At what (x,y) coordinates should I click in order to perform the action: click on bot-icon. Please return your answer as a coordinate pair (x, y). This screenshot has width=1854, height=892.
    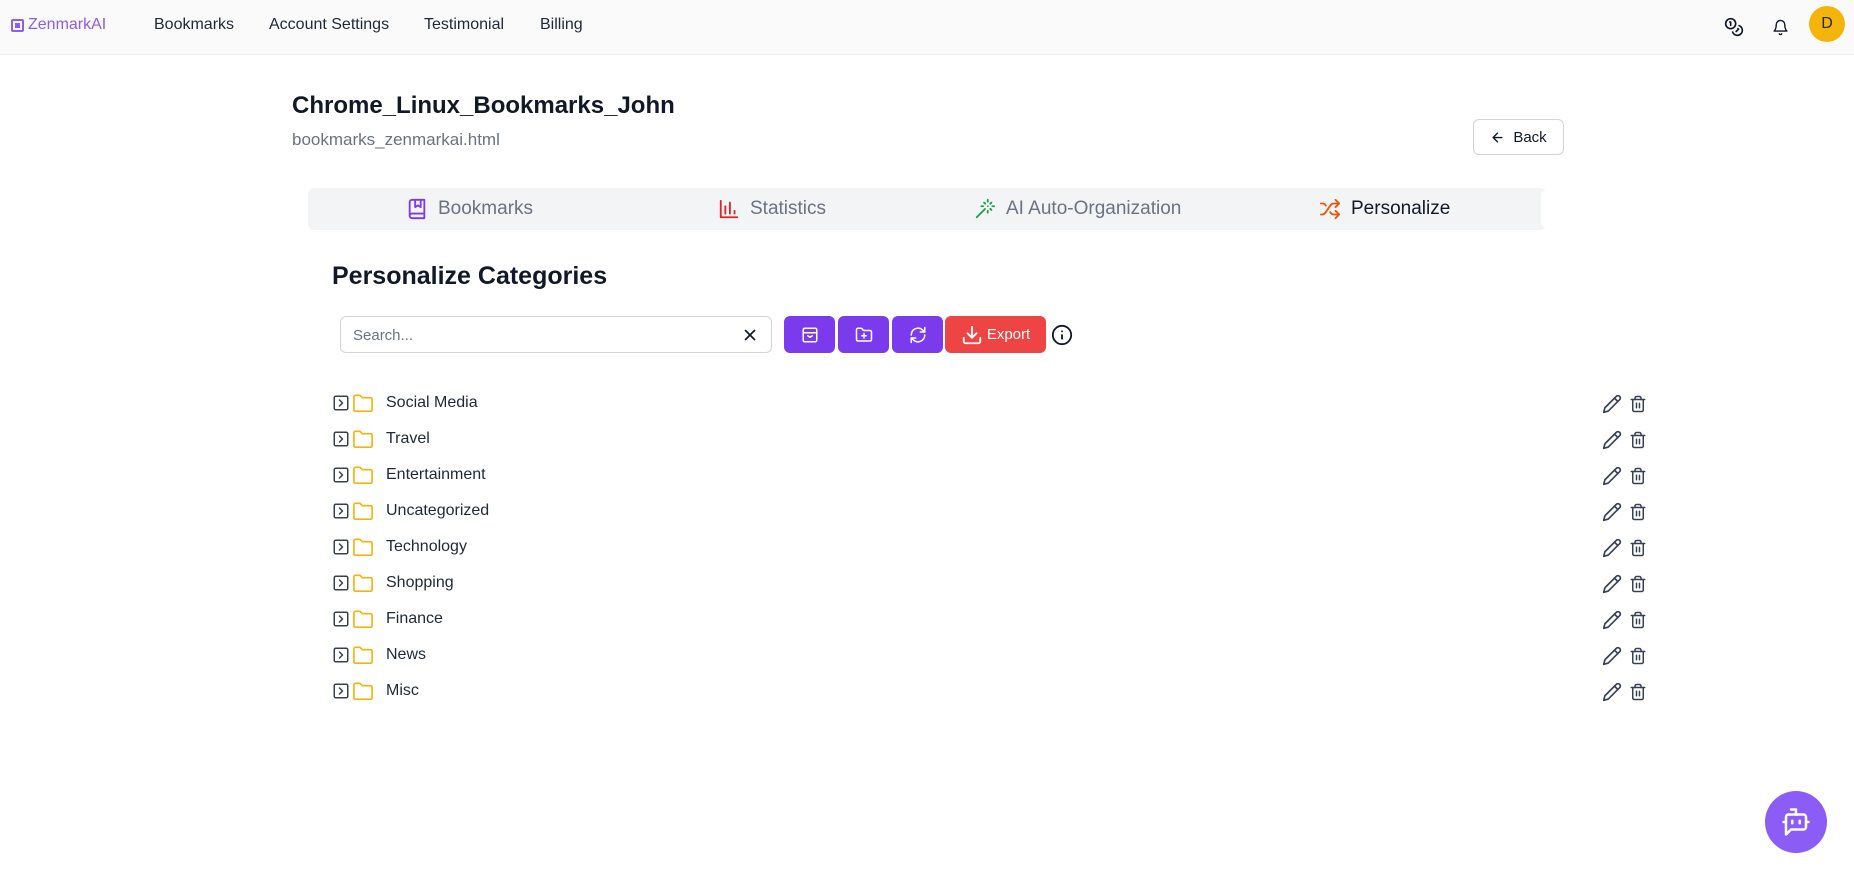
    Looking at the image, I should click on (1796, 822).